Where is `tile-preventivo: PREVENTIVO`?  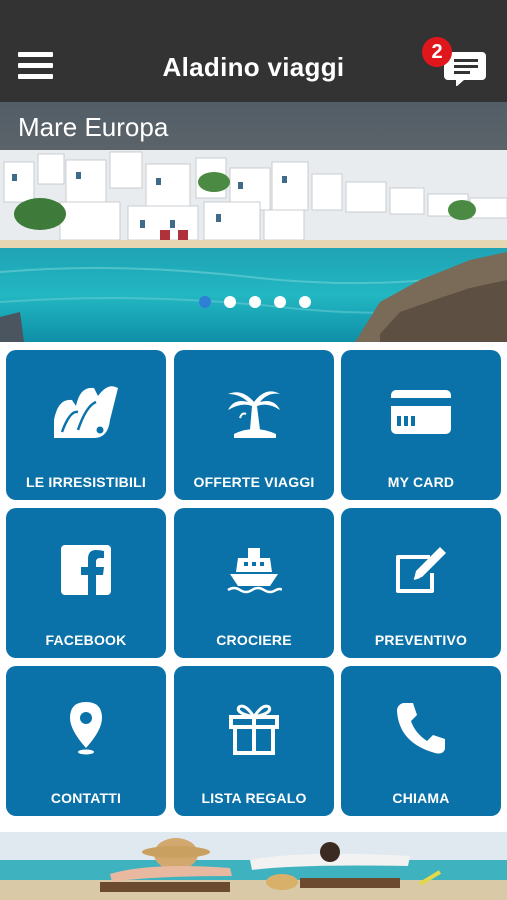
tile-preventivo: PREVENTIVO is located at coordinates (421, 583).